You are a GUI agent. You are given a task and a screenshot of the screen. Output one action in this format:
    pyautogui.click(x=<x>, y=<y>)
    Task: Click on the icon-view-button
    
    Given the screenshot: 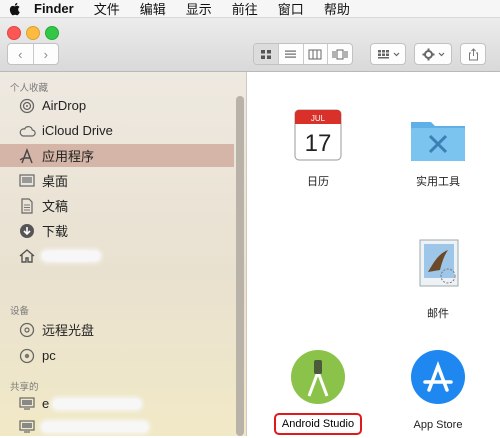 What is the action you would take?
    pyautogui.click(x=266, y=54)
    